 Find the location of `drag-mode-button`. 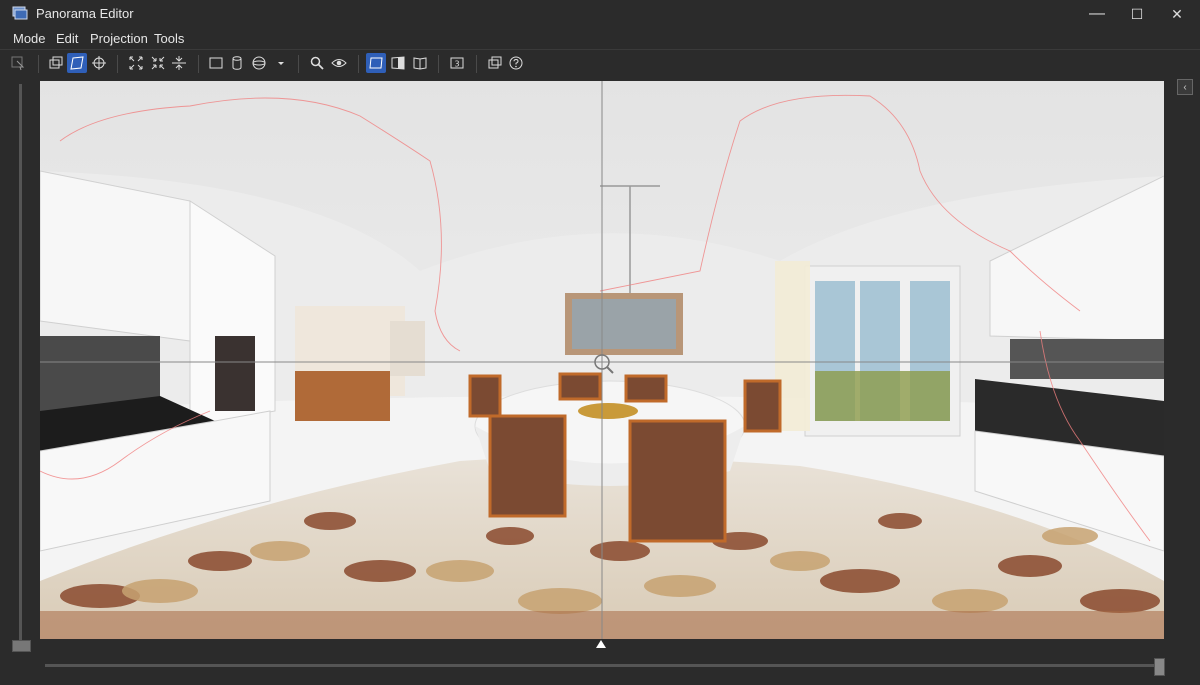

drag-mode-button is located at coordinates (77, 63).